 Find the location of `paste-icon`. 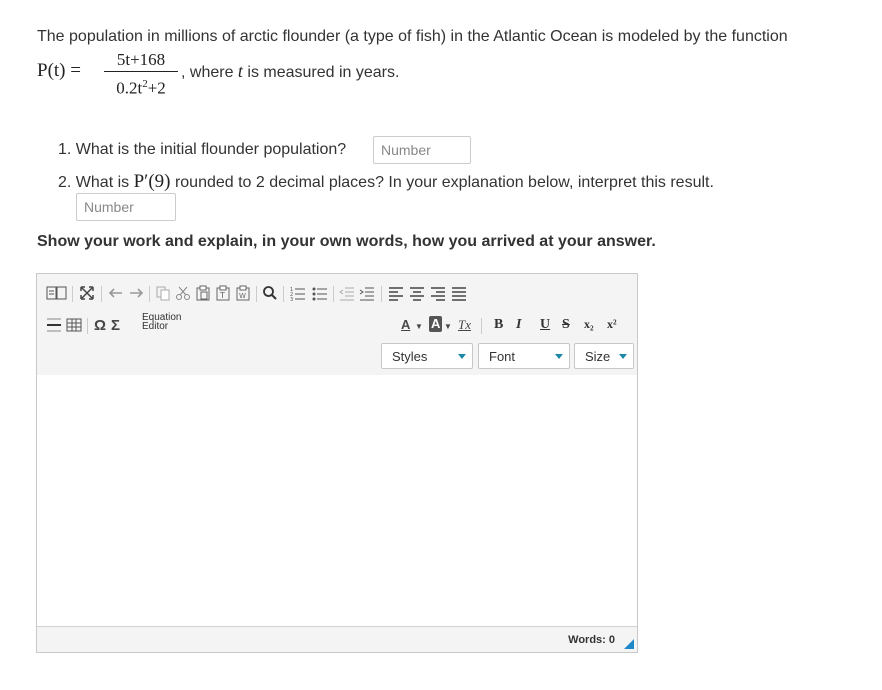

paste-icon is located at coordinates (203, 293).